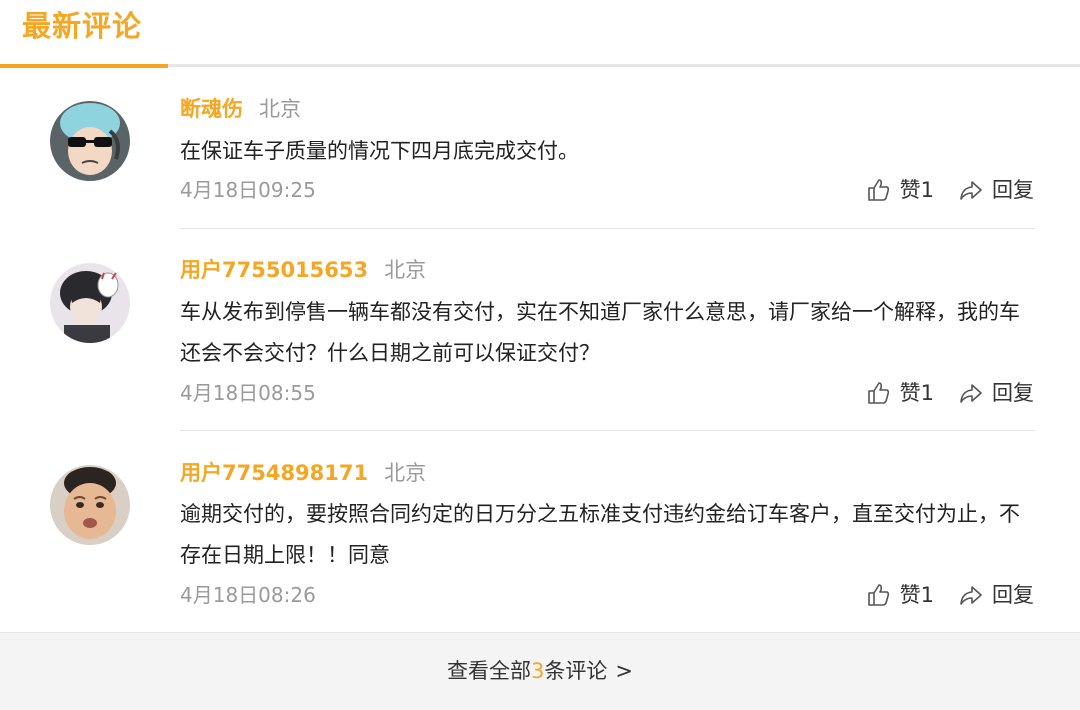 The width and height of the screenshot is (1080, 710). I want to click on section-title: 最新评论, so click(82, 26).